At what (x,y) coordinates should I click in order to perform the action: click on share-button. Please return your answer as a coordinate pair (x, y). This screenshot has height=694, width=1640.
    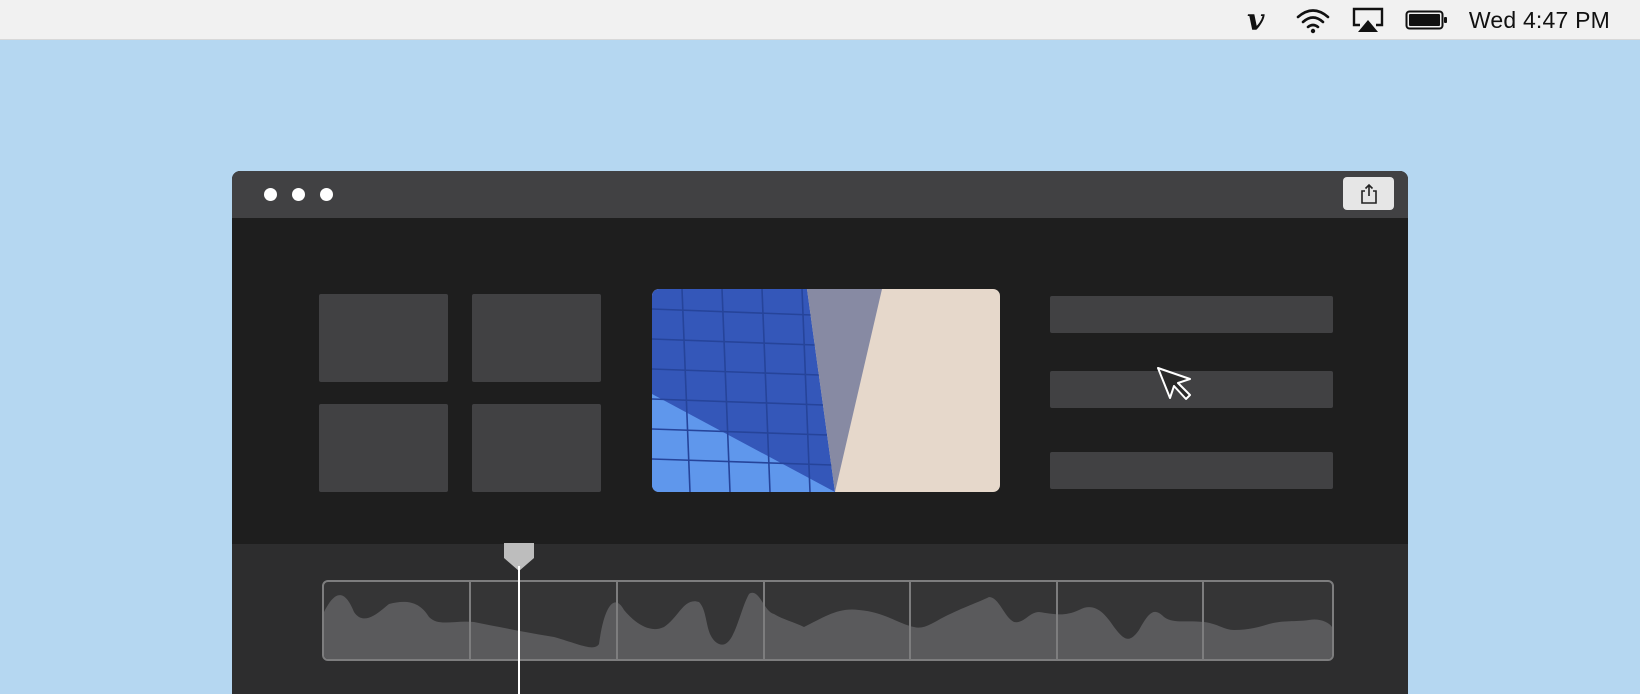
    Looking at the image, I should click on (1368, 193).